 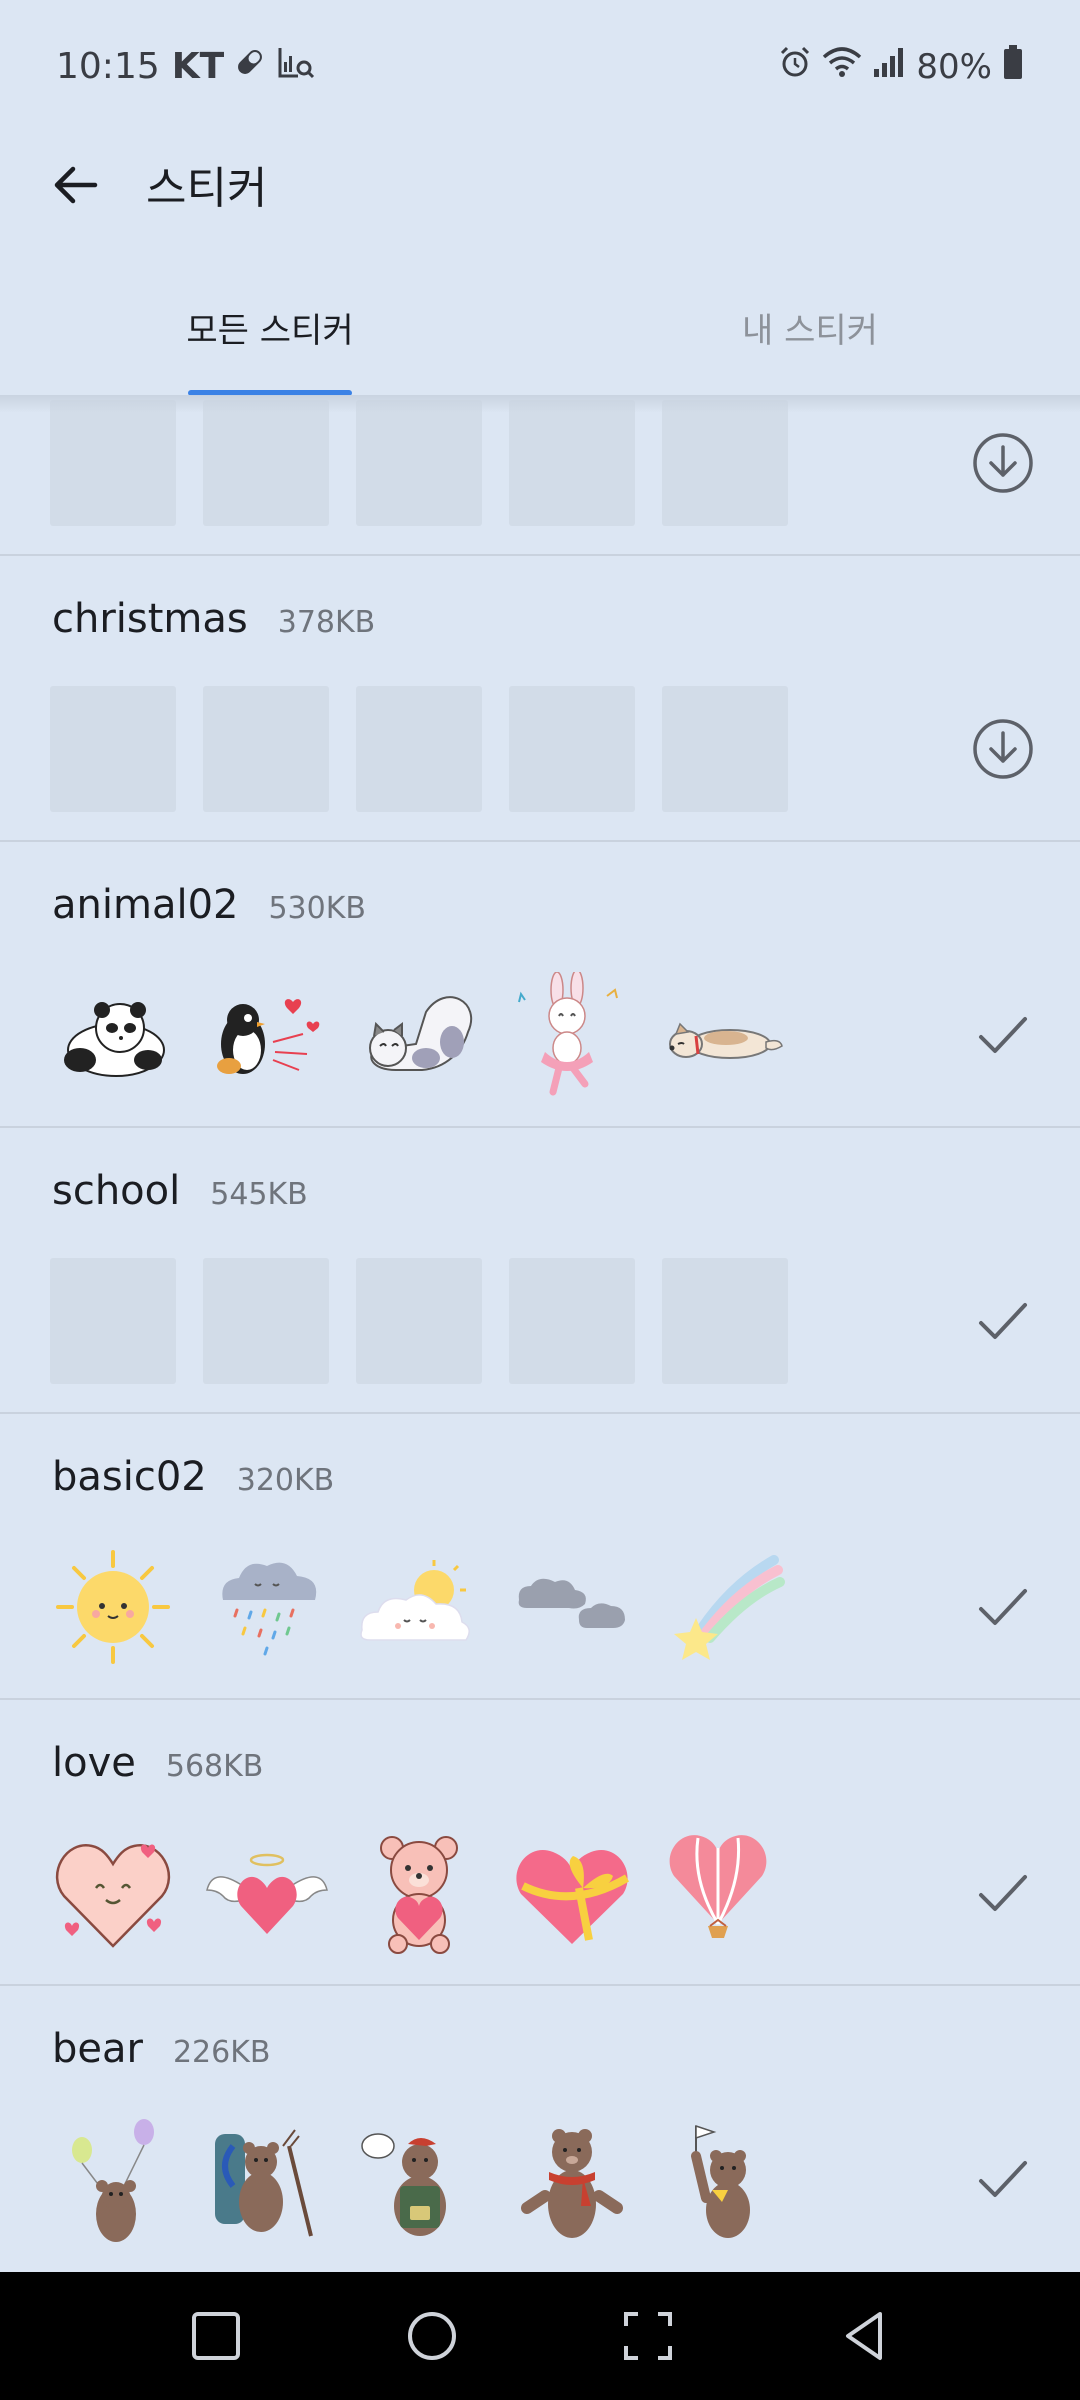 I want to click on circle-icon, so click(x=432, y=2336).